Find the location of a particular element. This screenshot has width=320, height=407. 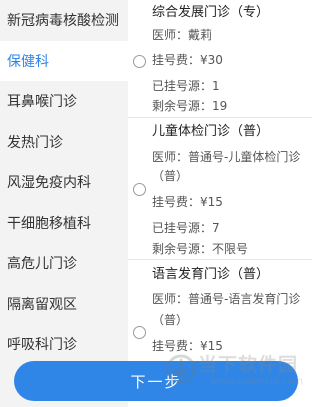

clinic-name: 综合发展门诊（专） is located at coordinates (211, 12).